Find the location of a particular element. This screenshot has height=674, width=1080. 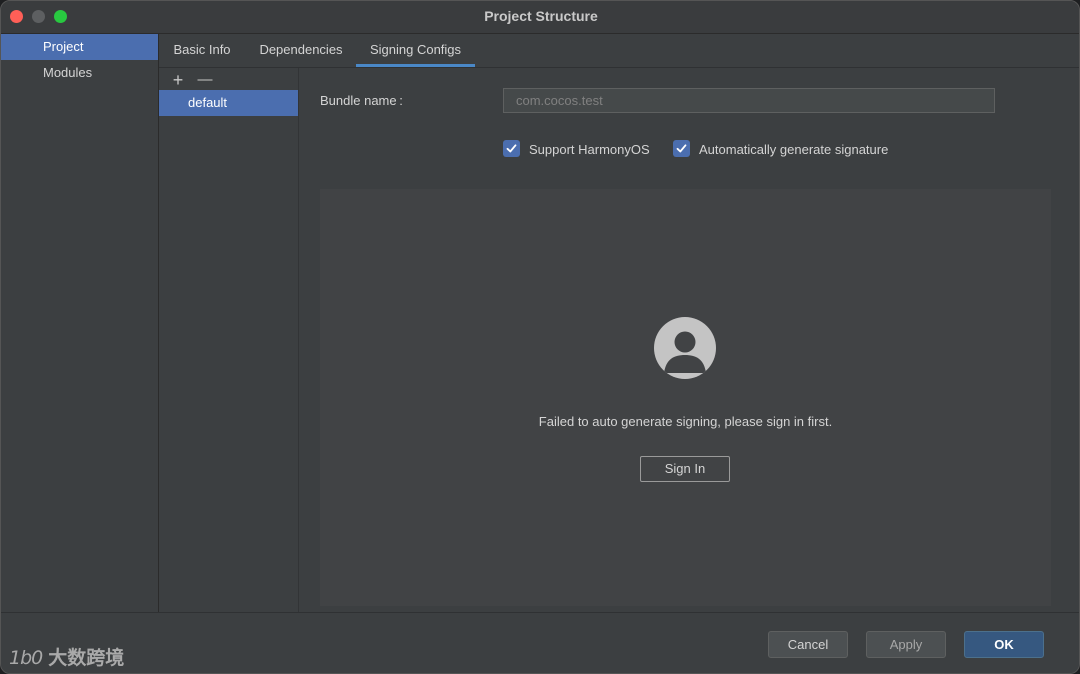

dialog-footer: Cancel Apply OK is located at coordinates (540, 642).